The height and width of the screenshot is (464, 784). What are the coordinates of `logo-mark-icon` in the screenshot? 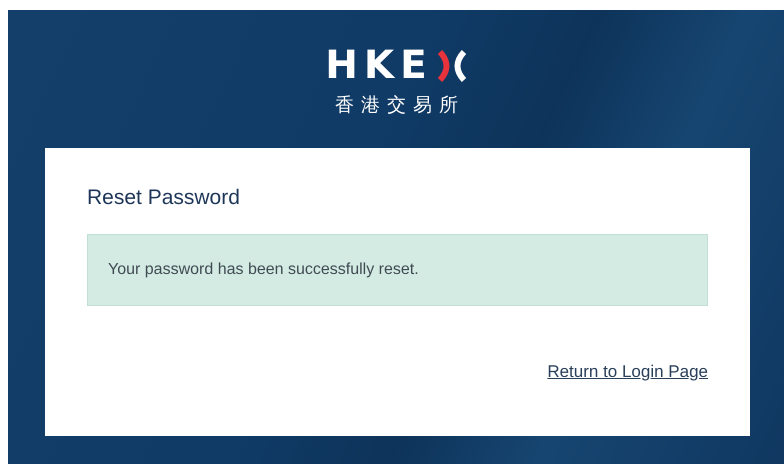 It's located at (451, 66).